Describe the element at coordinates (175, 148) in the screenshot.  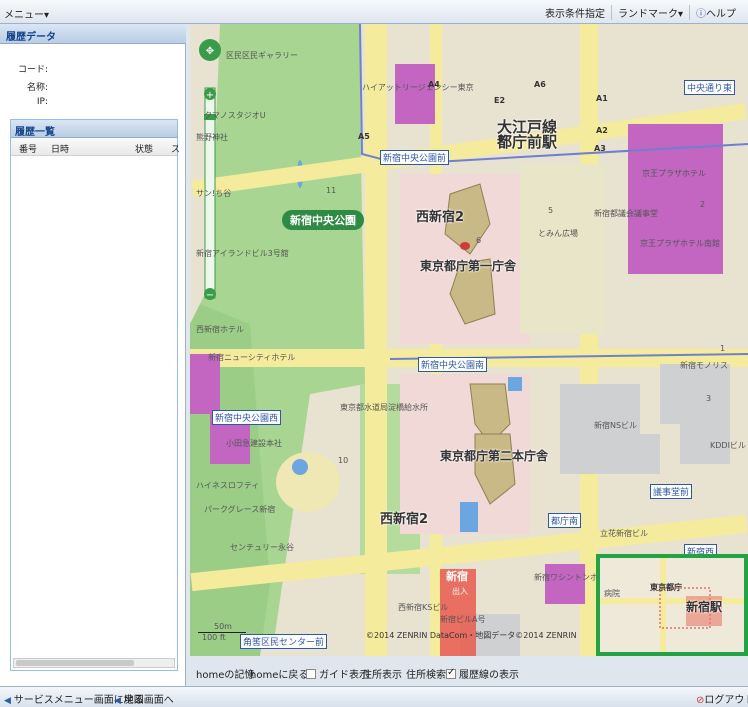
I see `column-s: ス` at that location.